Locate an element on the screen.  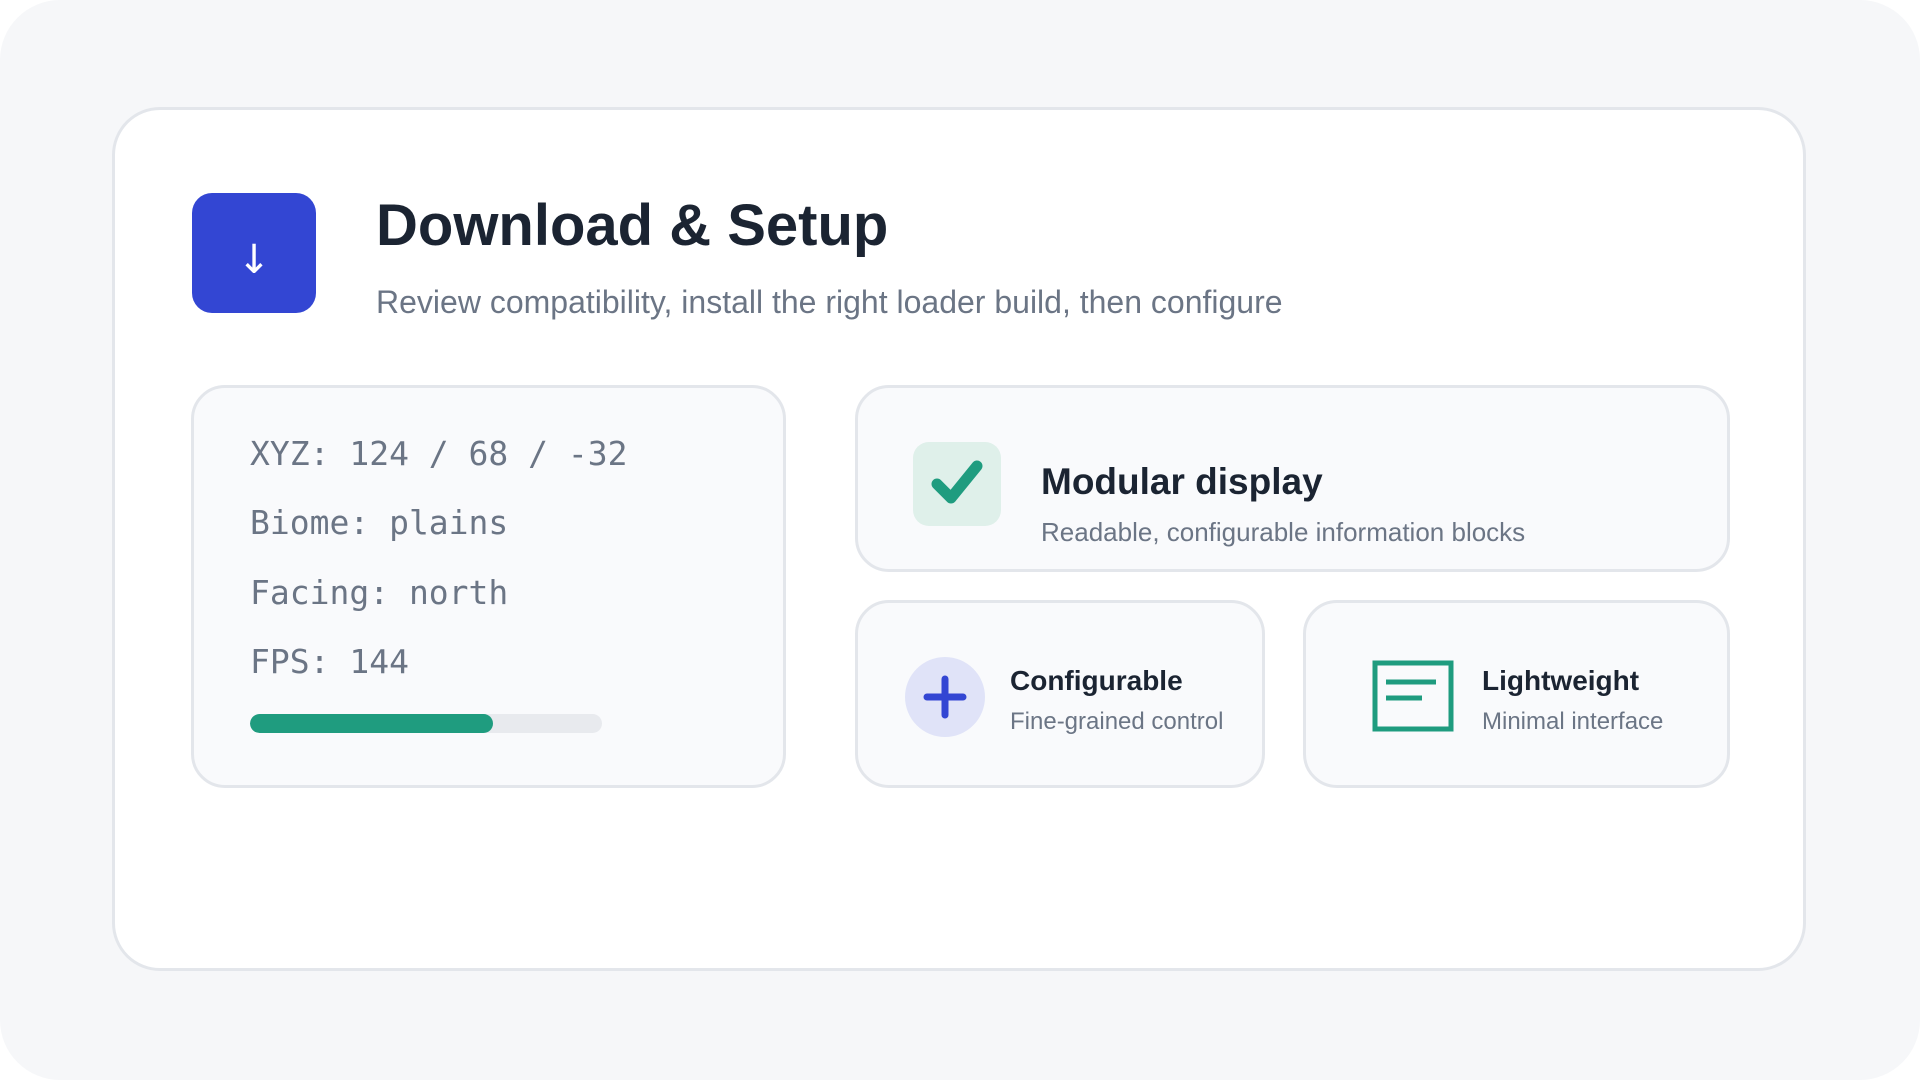
feature-title-modular: Modular display is located at coordinates (1182, 481).